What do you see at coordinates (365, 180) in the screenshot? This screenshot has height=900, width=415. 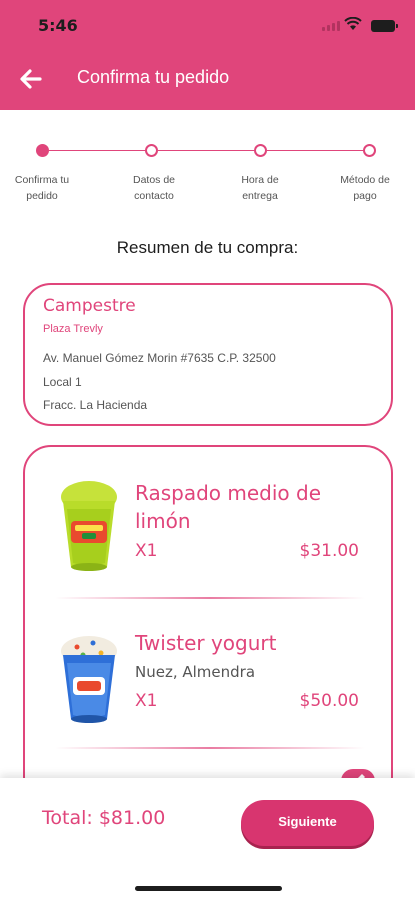 I see `step-label-line: Método de` at bounding box center [365, 180].